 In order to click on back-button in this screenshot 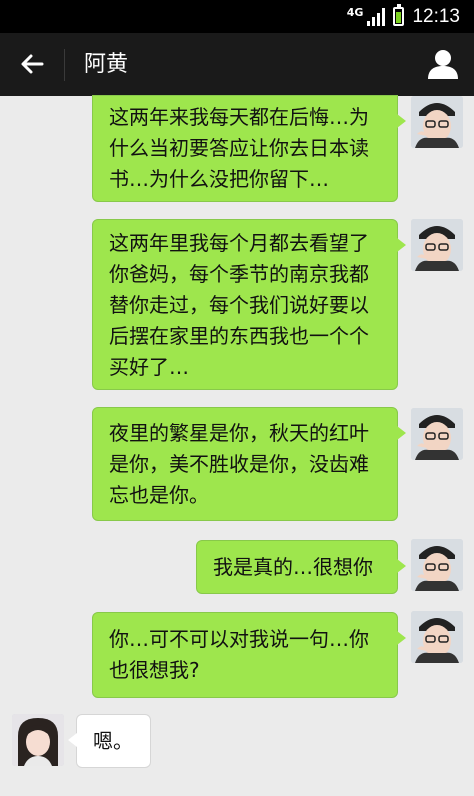, I will do `click(32, 64)`.